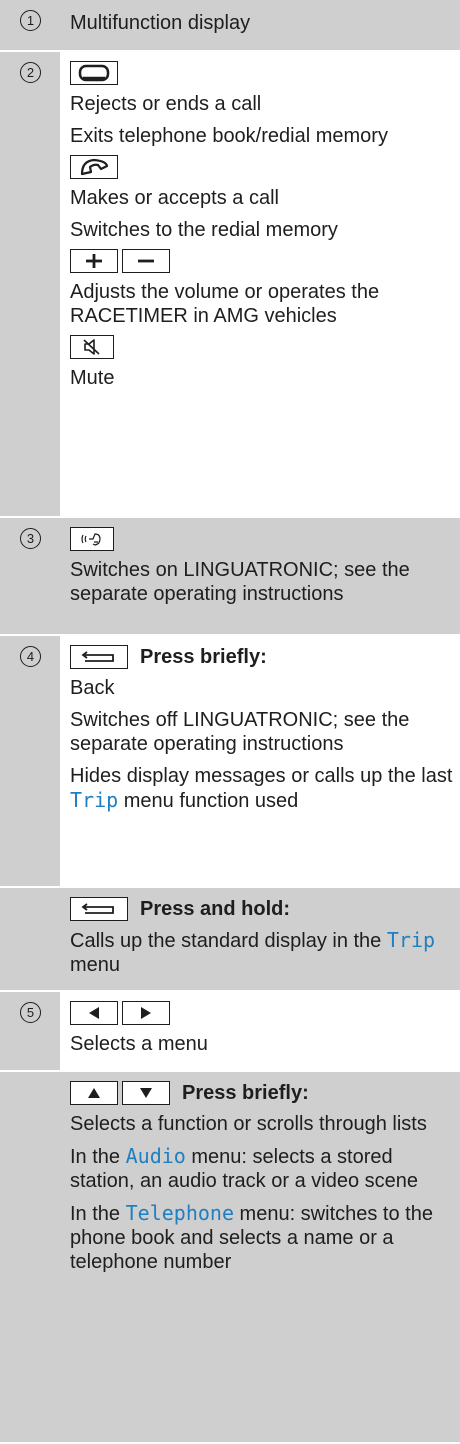 This screenshot has width=460, height=1444. I want to click on description: Back, so click(92, 688).